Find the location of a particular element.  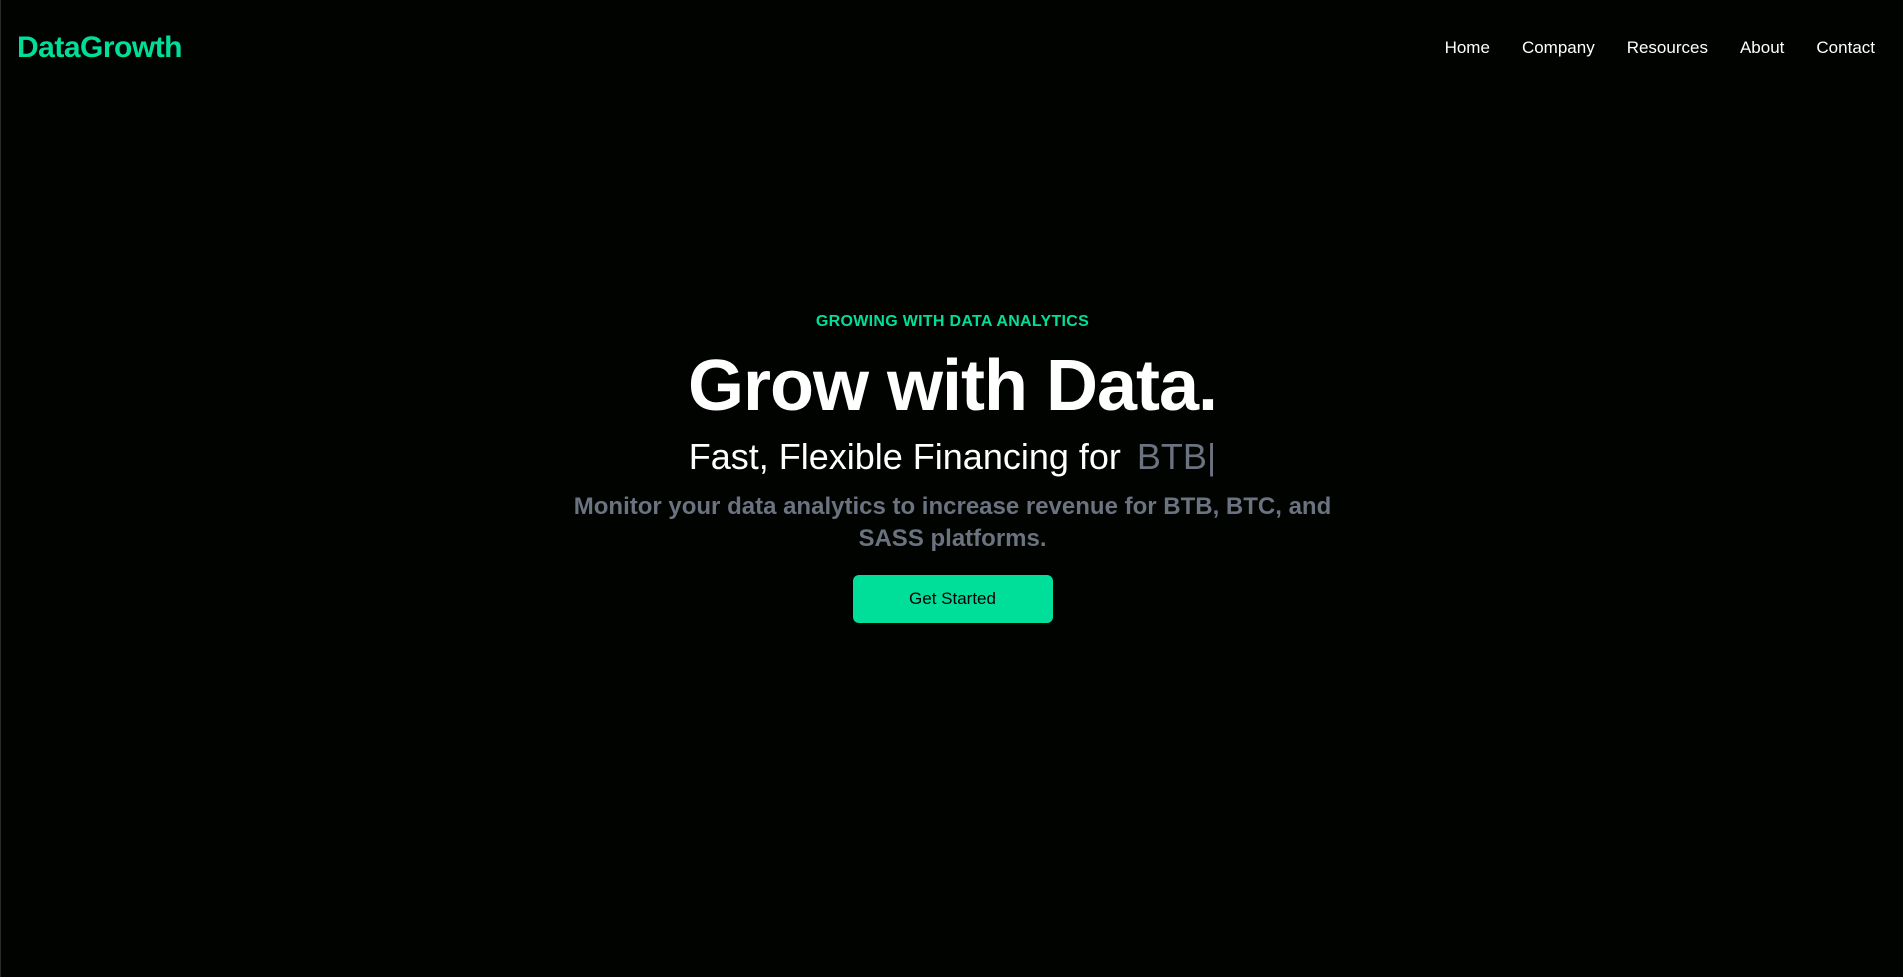

tagline-text: Fast, Flexible Financing for is located at coordinates (904, 456).